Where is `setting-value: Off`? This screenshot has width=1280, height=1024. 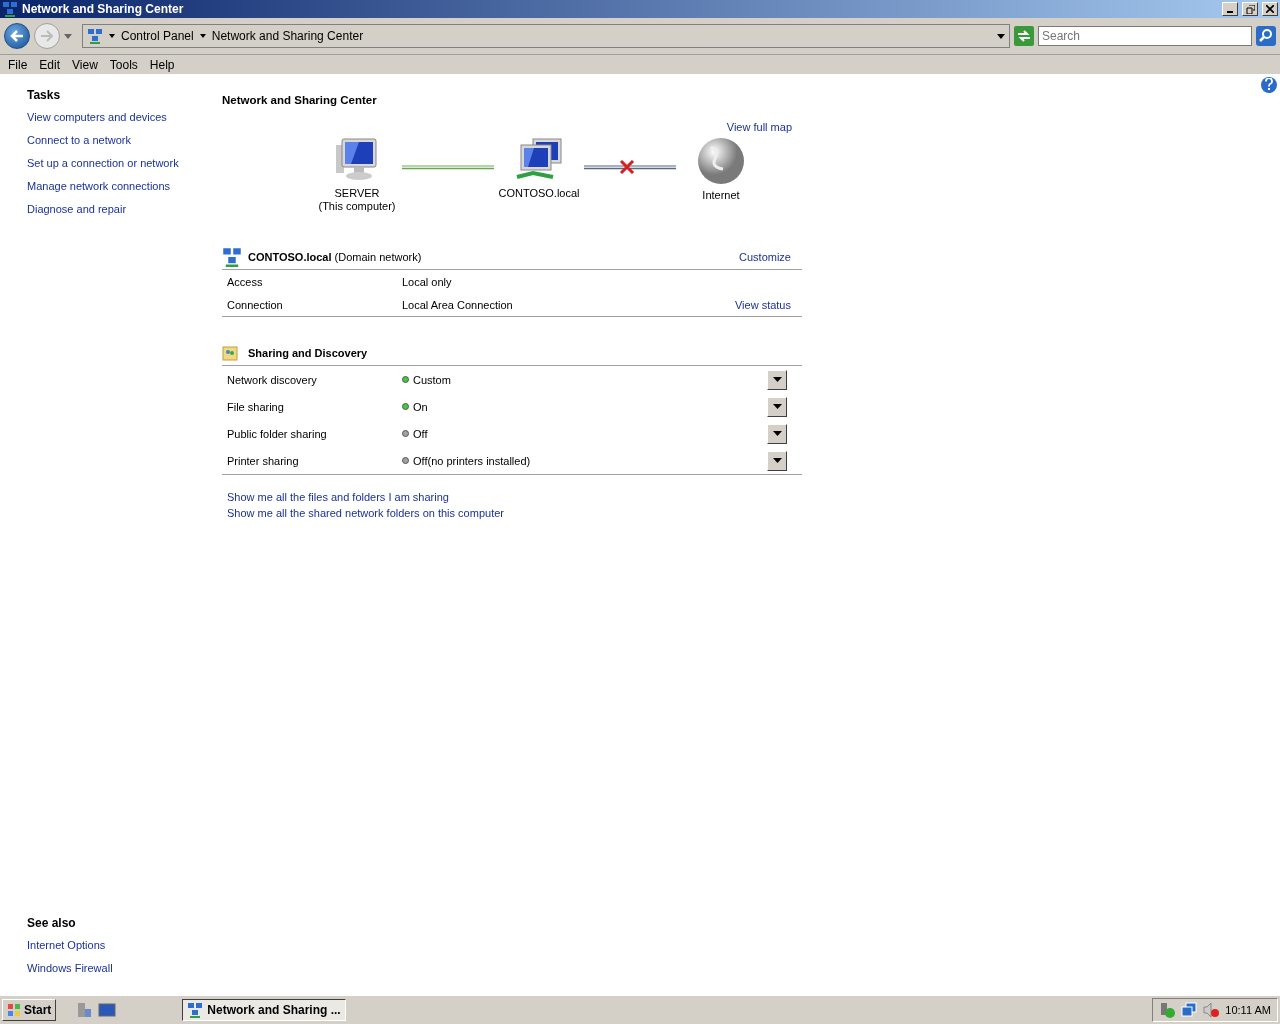 setting-value: Off is located at coordinates (420, 433).